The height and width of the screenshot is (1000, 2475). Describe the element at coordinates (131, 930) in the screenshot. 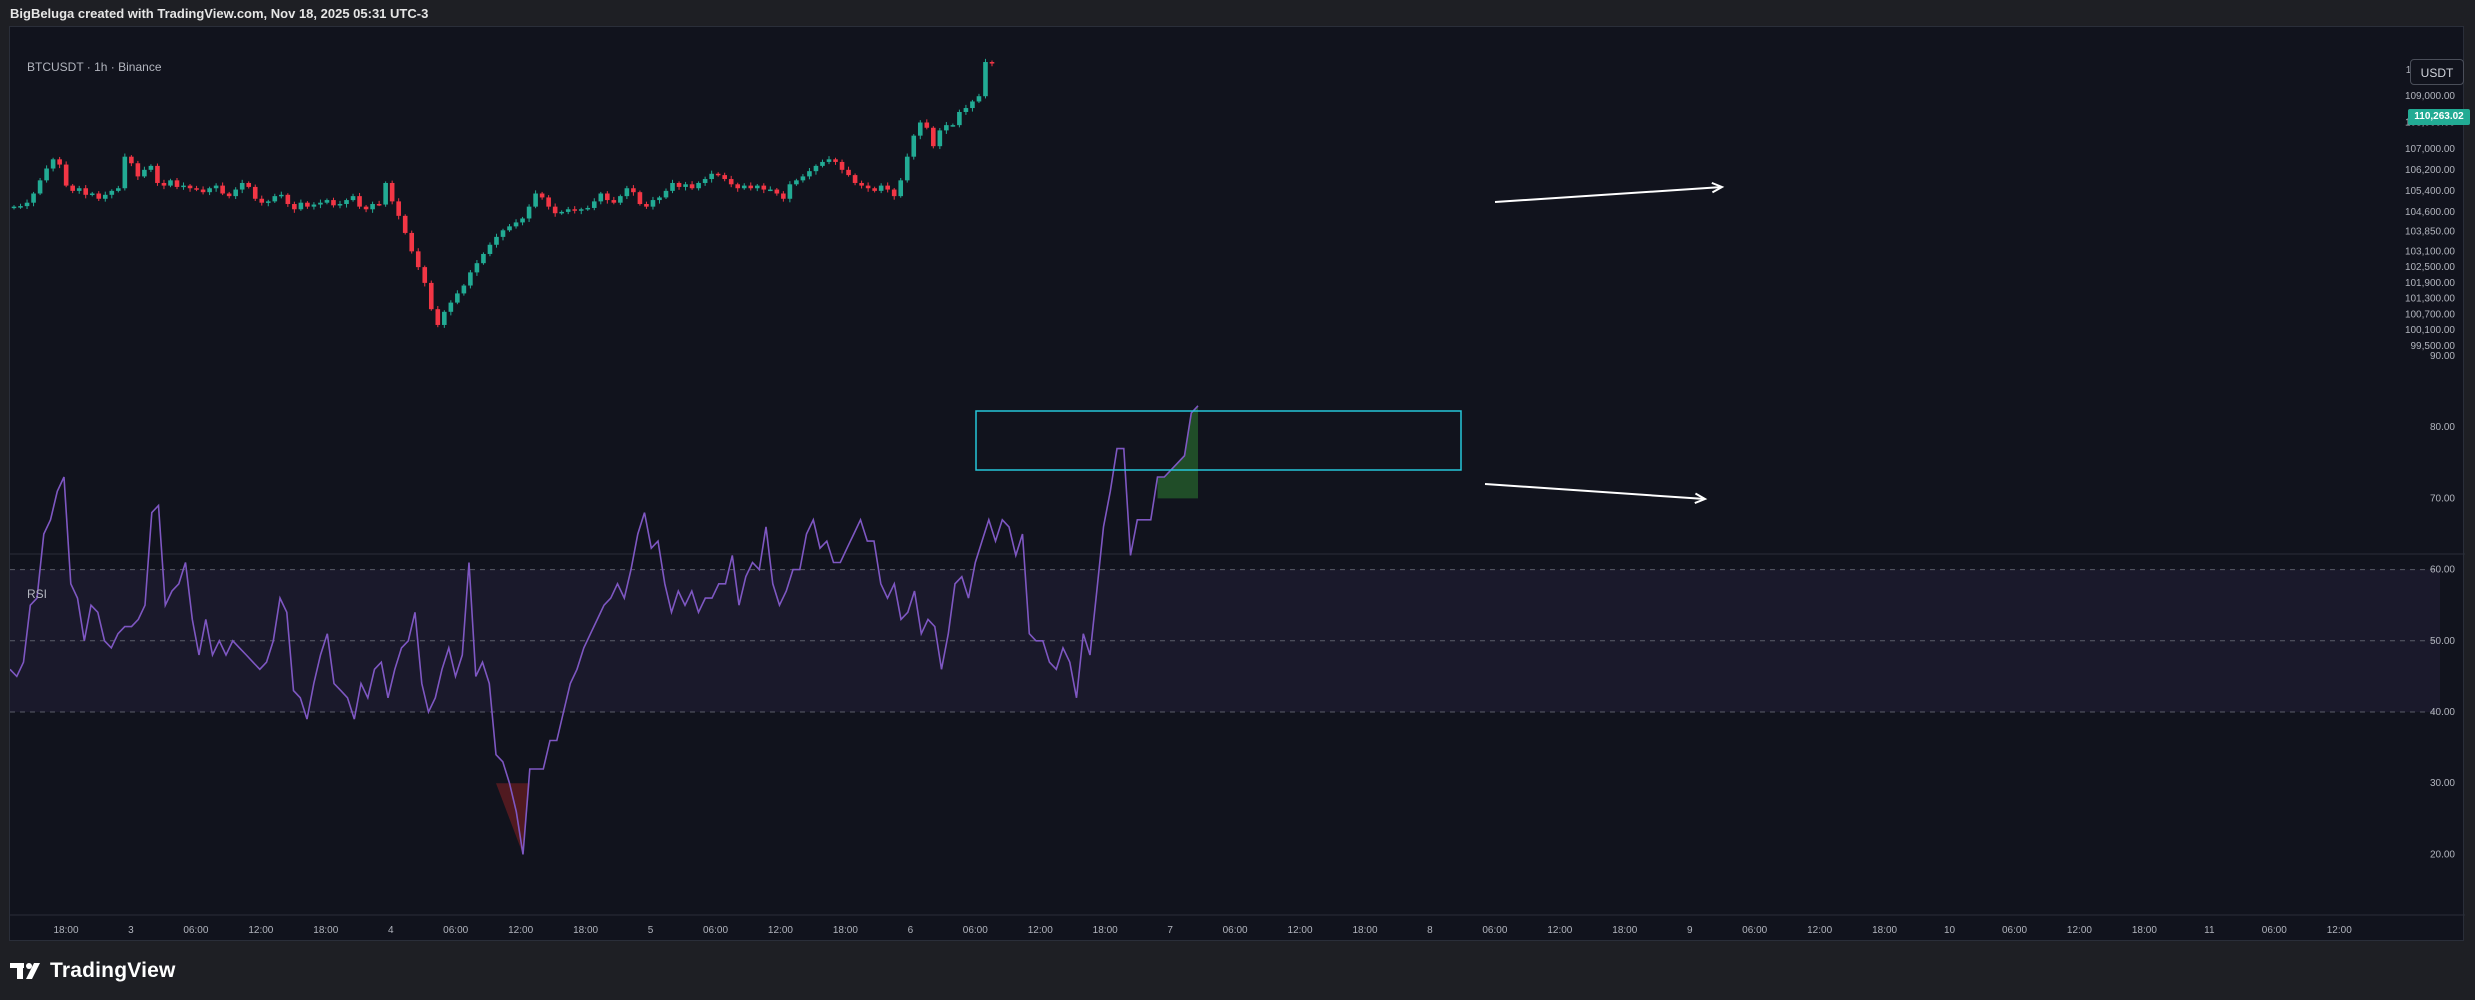

I see `time-tick-label: 3` at that location.